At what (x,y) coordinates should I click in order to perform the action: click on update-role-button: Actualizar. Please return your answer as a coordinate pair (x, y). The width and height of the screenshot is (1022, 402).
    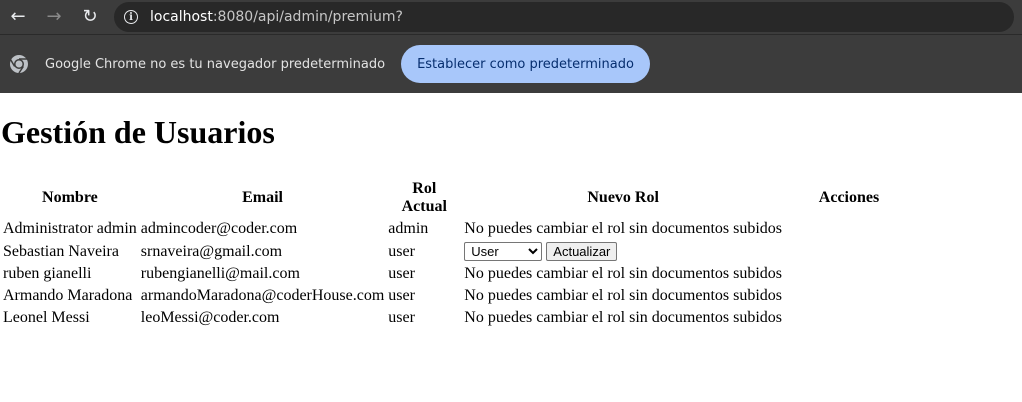
    Looking at the image, I should click on (582, 251).